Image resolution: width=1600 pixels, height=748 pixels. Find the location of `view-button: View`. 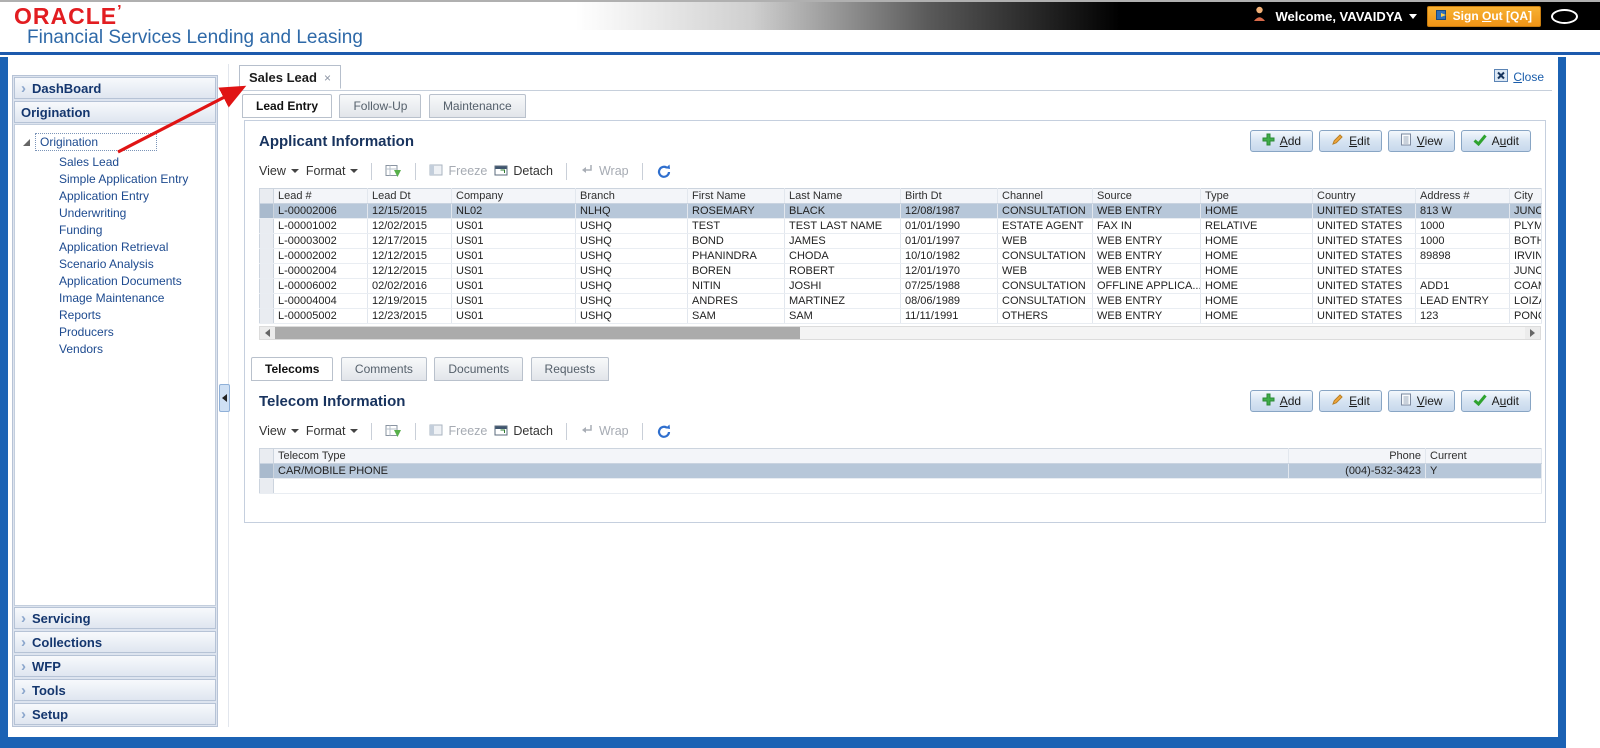

view-button: View is located at coordinates (1421, 141).